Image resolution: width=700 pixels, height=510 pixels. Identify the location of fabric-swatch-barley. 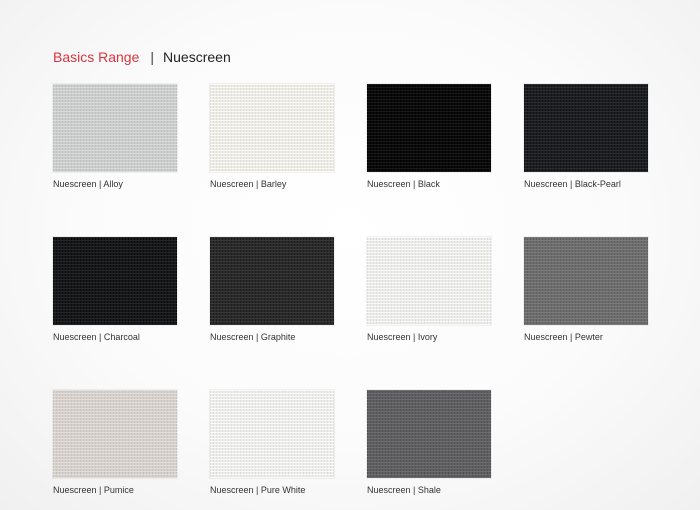
(272, 128).